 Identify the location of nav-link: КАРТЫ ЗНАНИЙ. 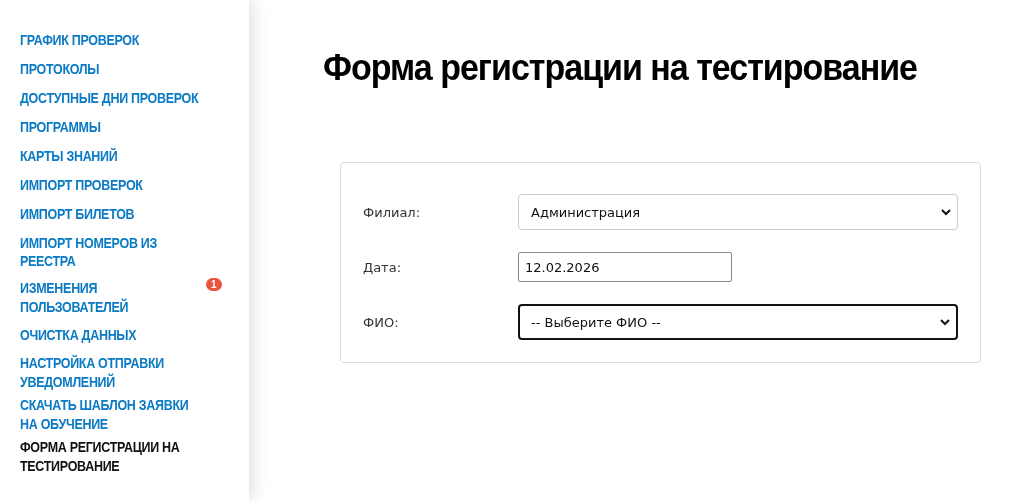
(69, 157).